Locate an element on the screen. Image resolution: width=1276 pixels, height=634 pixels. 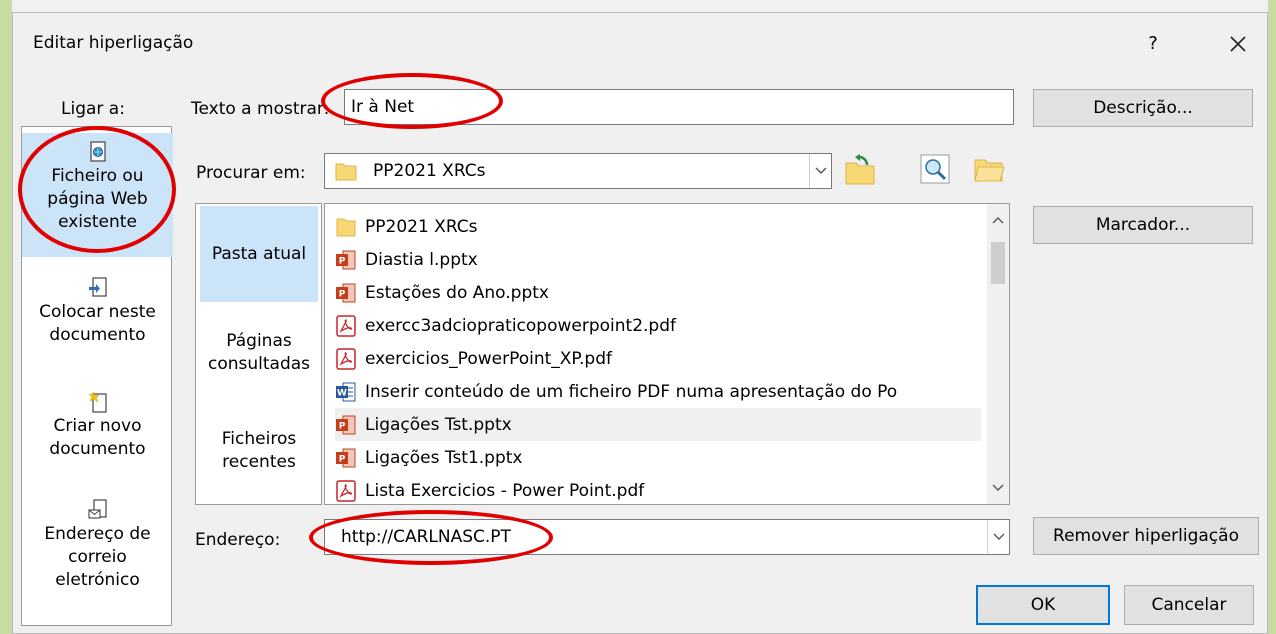
nav-label-line: eletrónico is located at coordinates (97, 580).